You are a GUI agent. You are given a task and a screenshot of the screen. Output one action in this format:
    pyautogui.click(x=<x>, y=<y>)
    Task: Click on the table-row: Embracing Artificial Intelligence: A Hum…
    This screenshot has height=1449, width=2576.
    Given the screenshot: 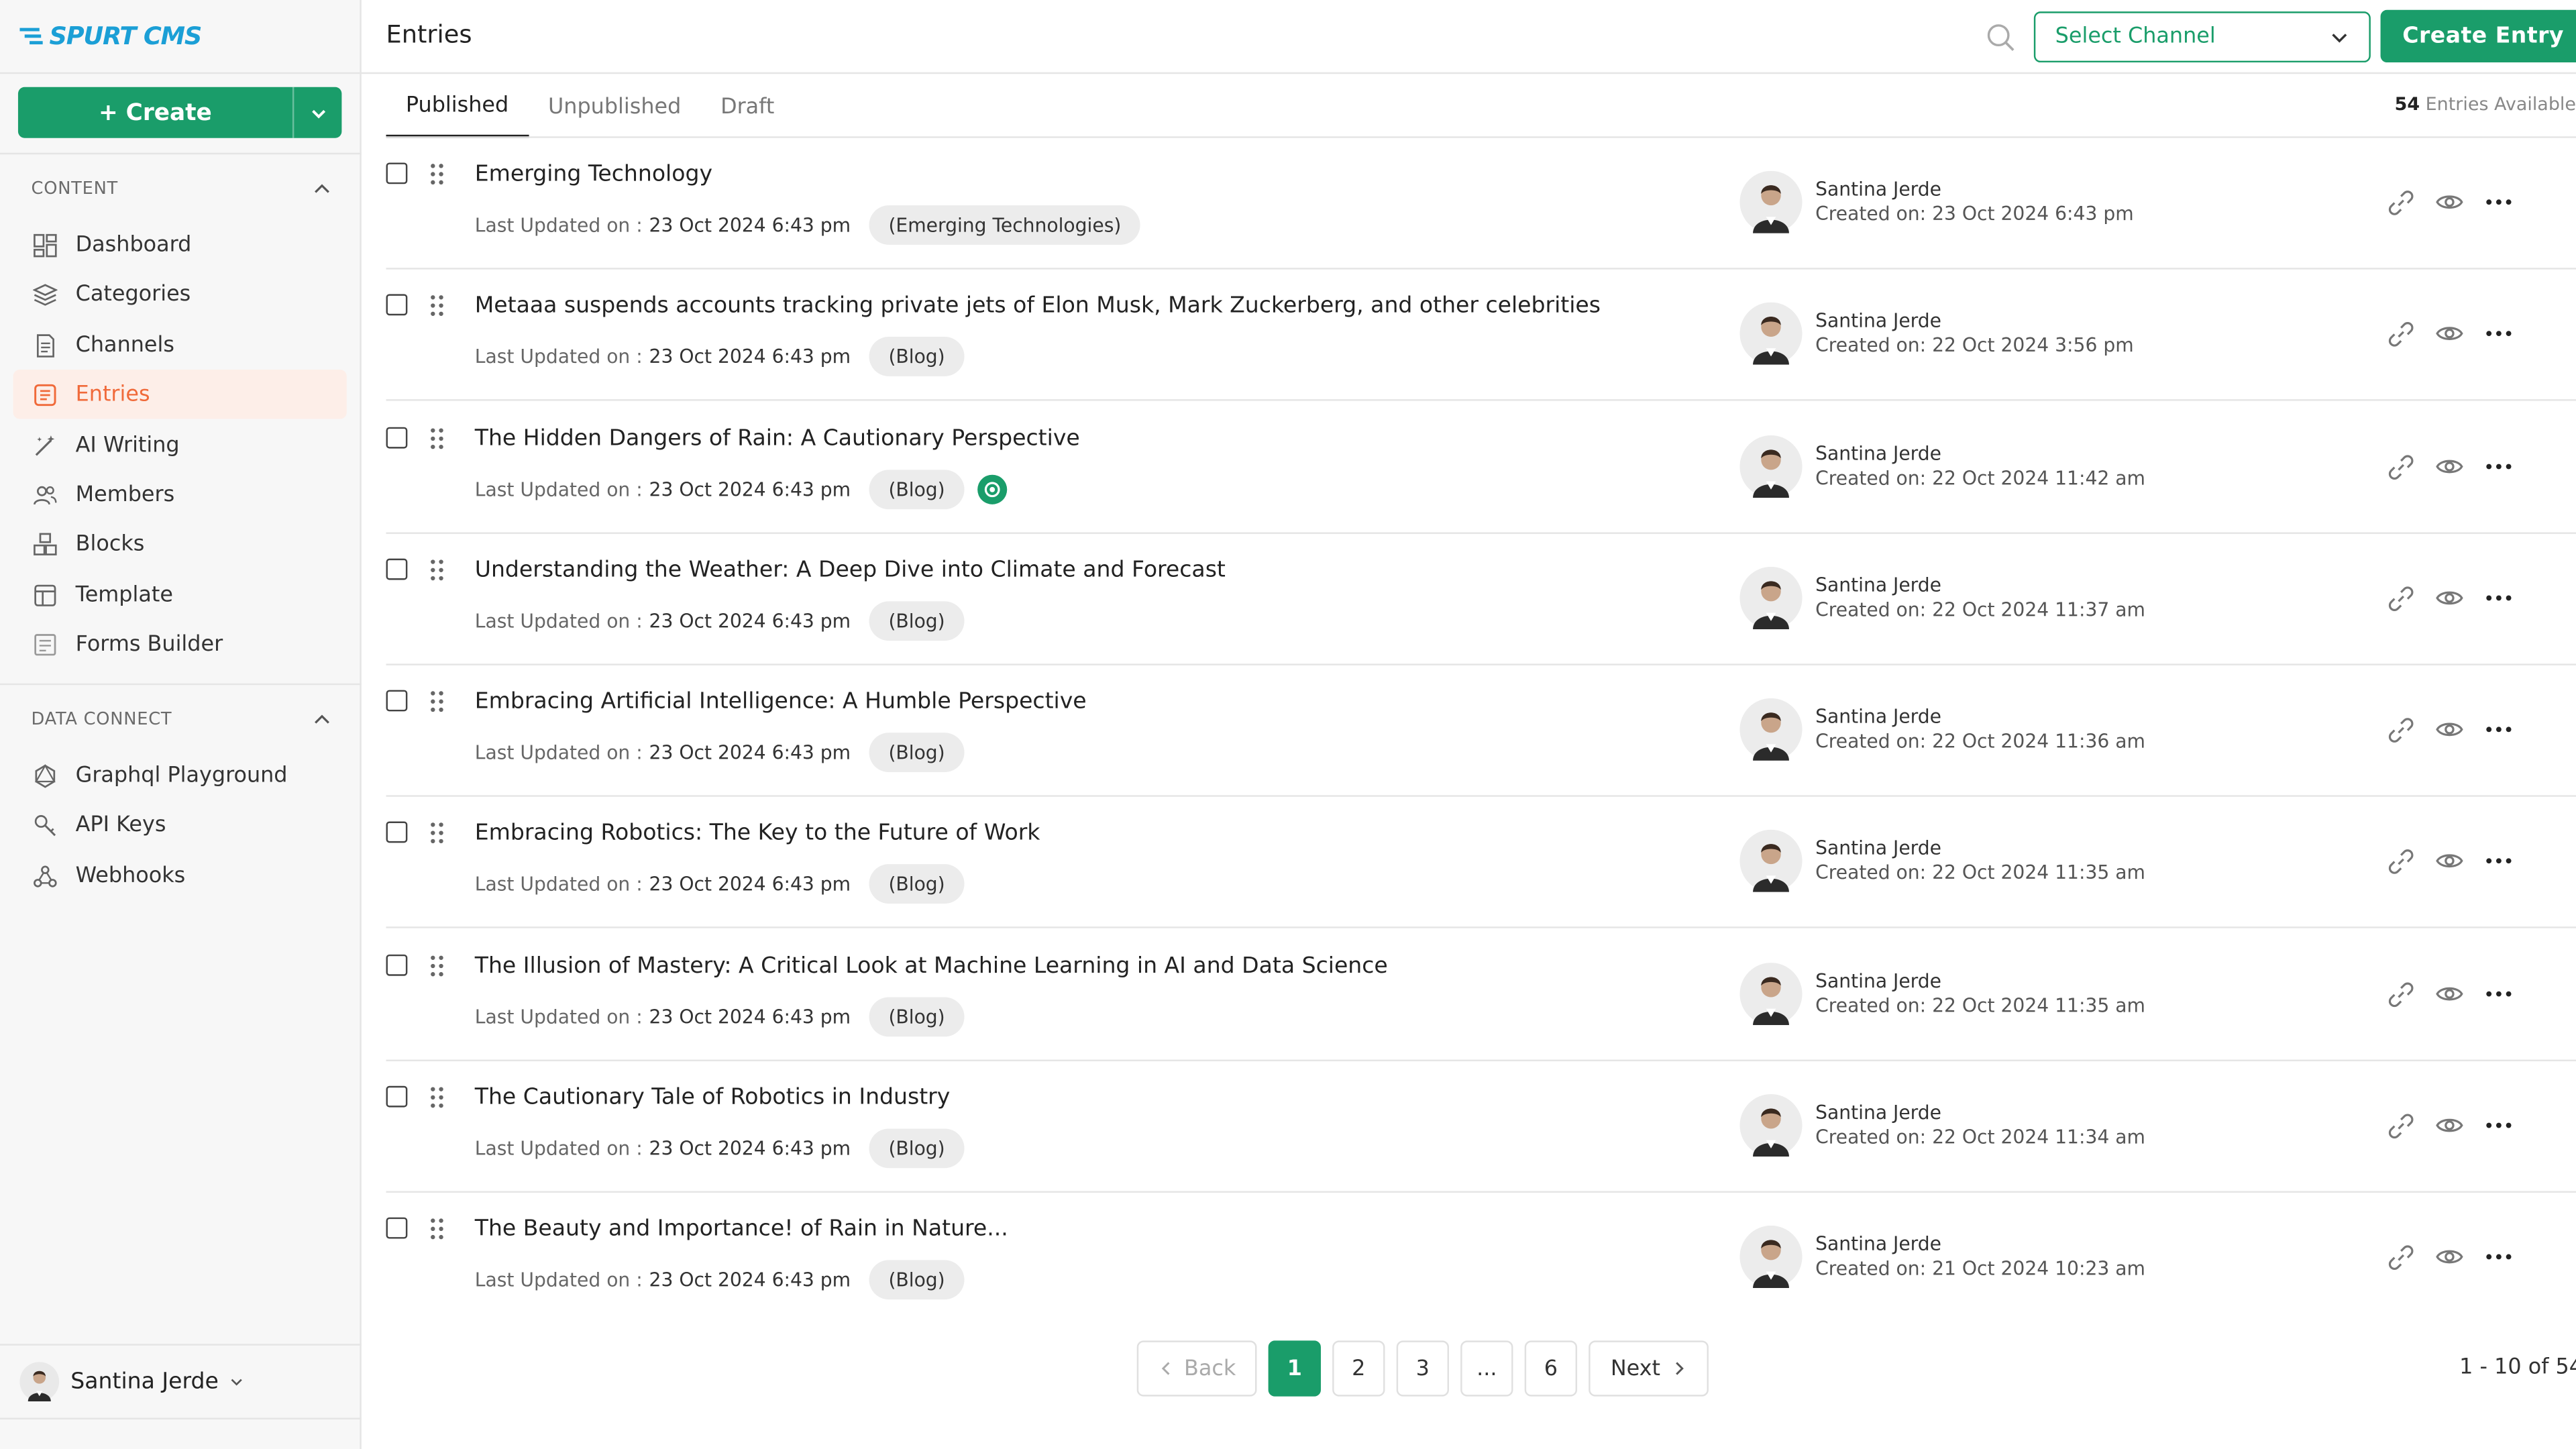 What is the action you would take?
    pyautogui.click(x=1481, y=731)
    